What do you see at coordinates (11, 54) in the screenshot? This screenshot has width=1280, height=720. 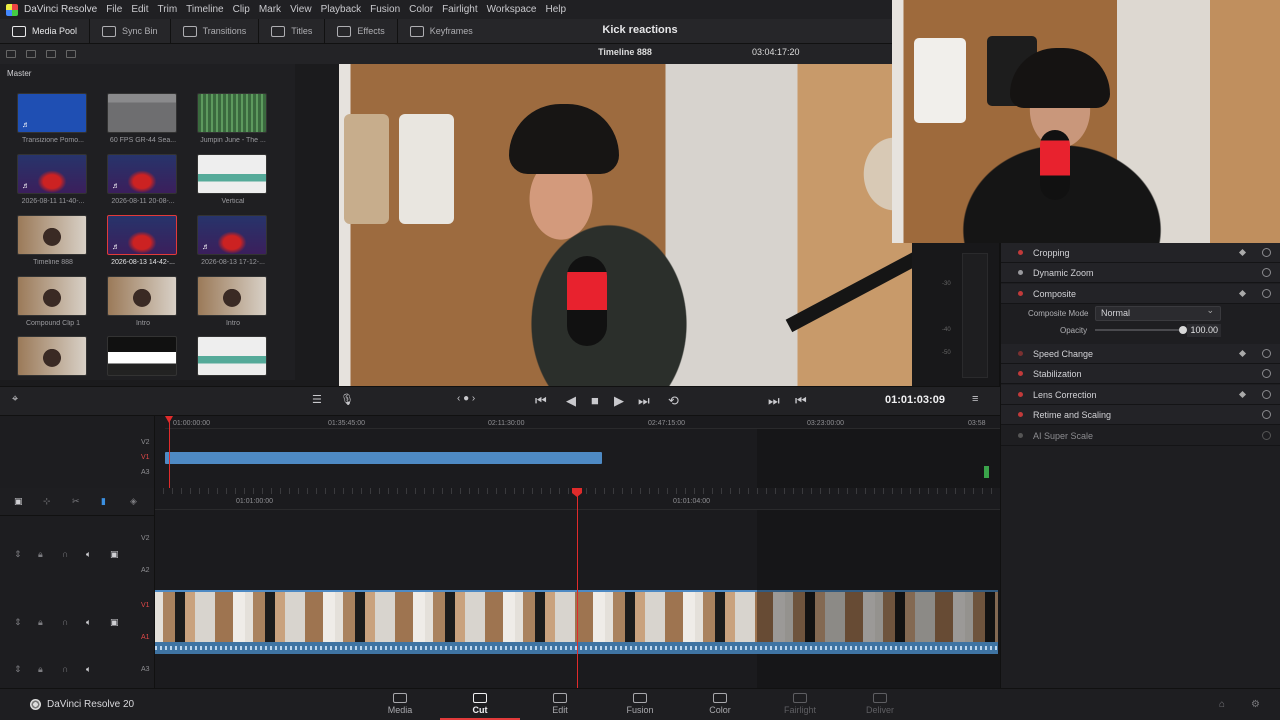 I see `sidebar-toggle-icon` at bounding box center [11, 54].